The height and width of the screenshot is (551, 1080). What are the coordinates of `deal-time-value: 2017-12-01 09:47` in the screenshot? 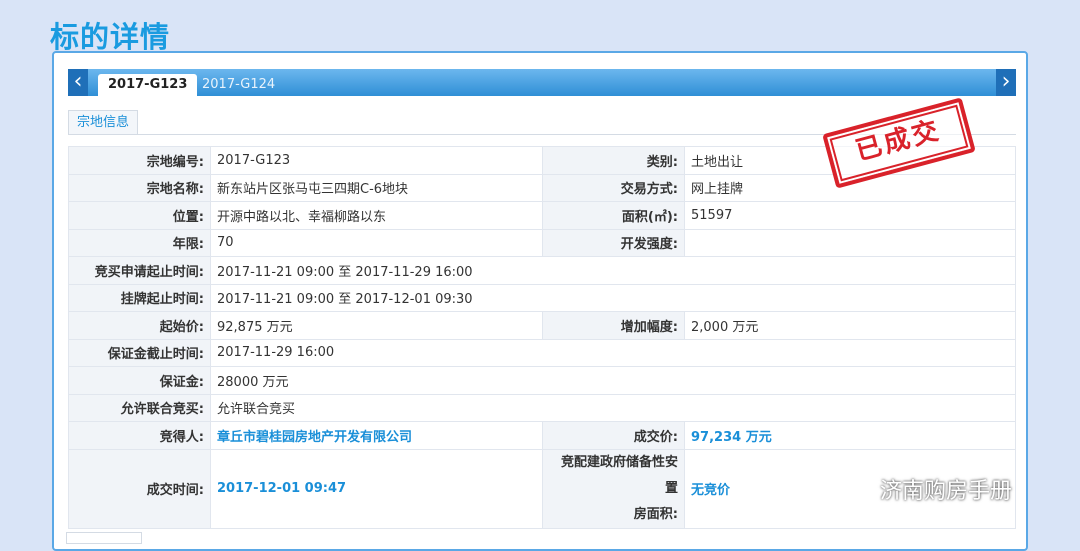 It's located at (376, 488).